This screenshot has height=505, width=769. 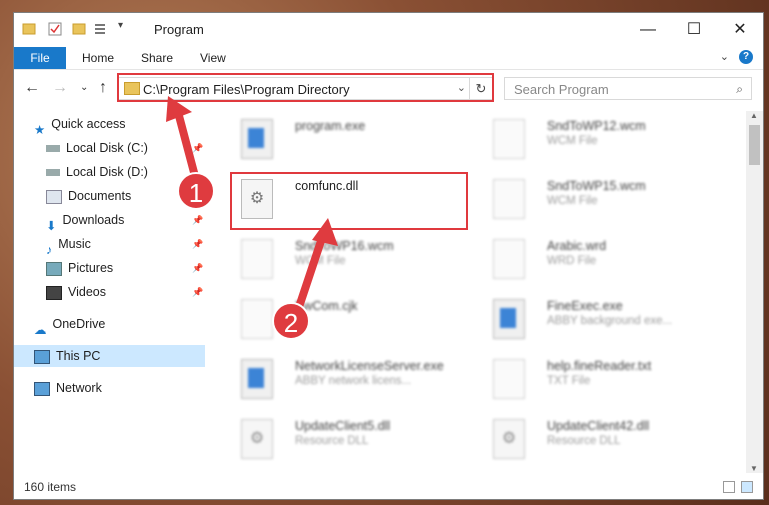 I want to click on close-button: ✕, so click(x=740, y=30).